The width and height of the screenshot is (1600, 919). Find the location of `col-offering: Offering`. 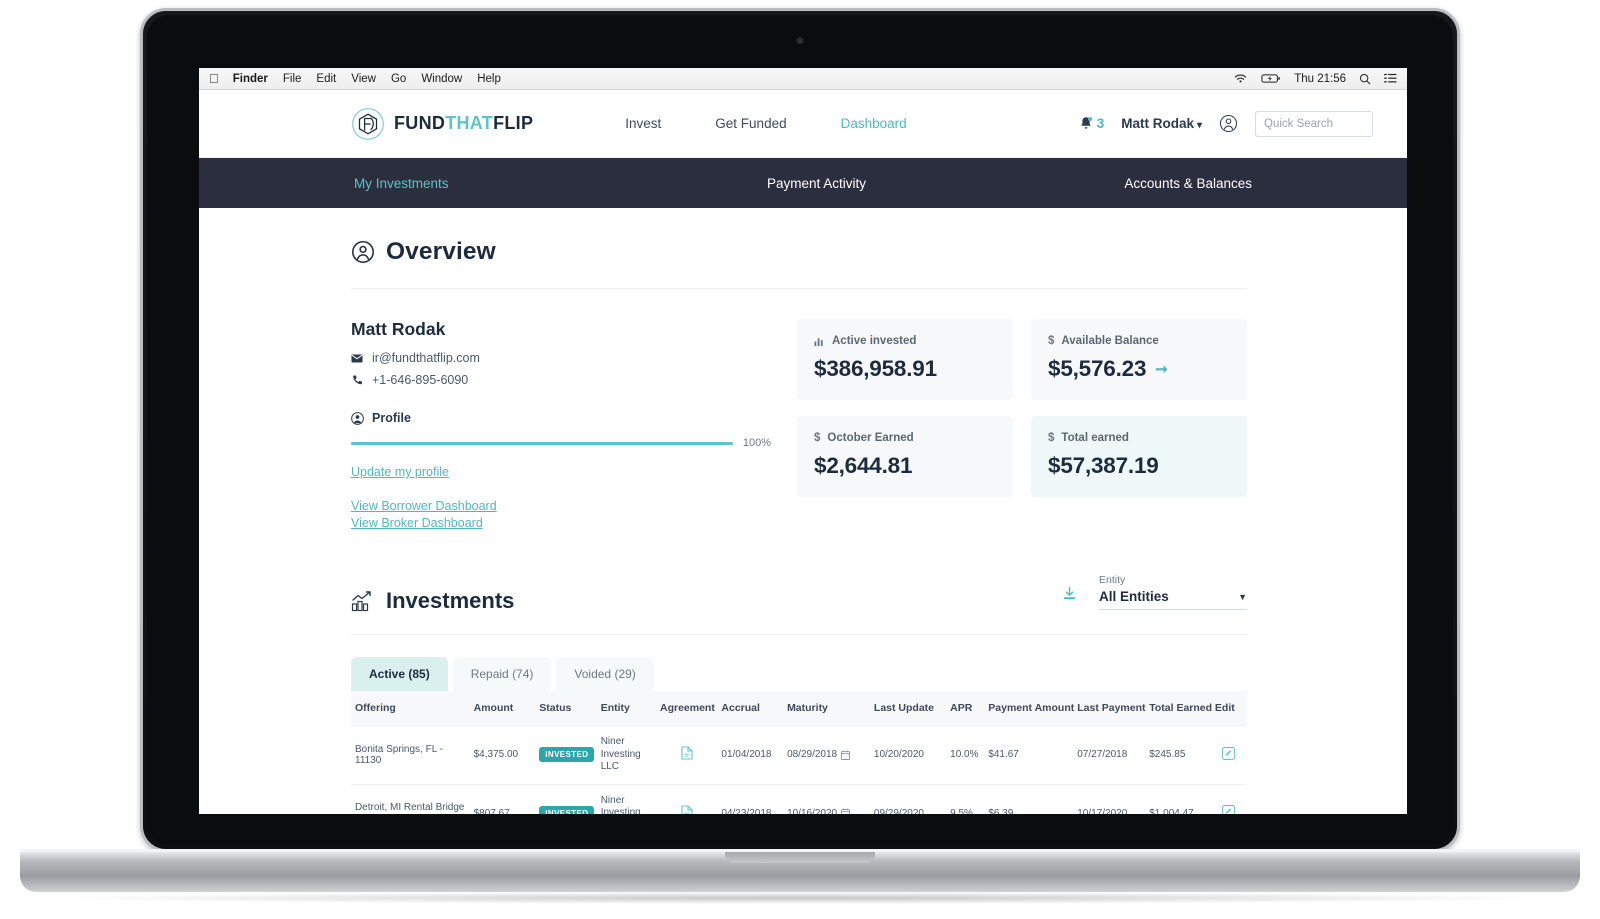

col-offering: Offering is located at coordinates (410, 708).